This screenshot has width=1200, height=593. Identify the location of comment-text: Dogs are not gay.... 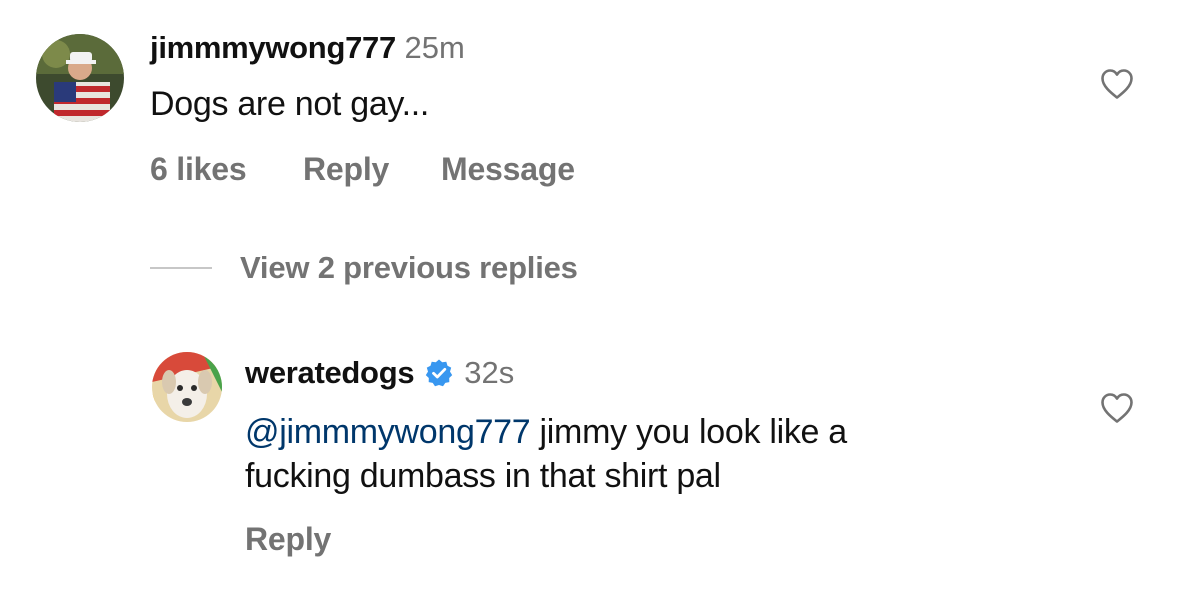
(290, 104).